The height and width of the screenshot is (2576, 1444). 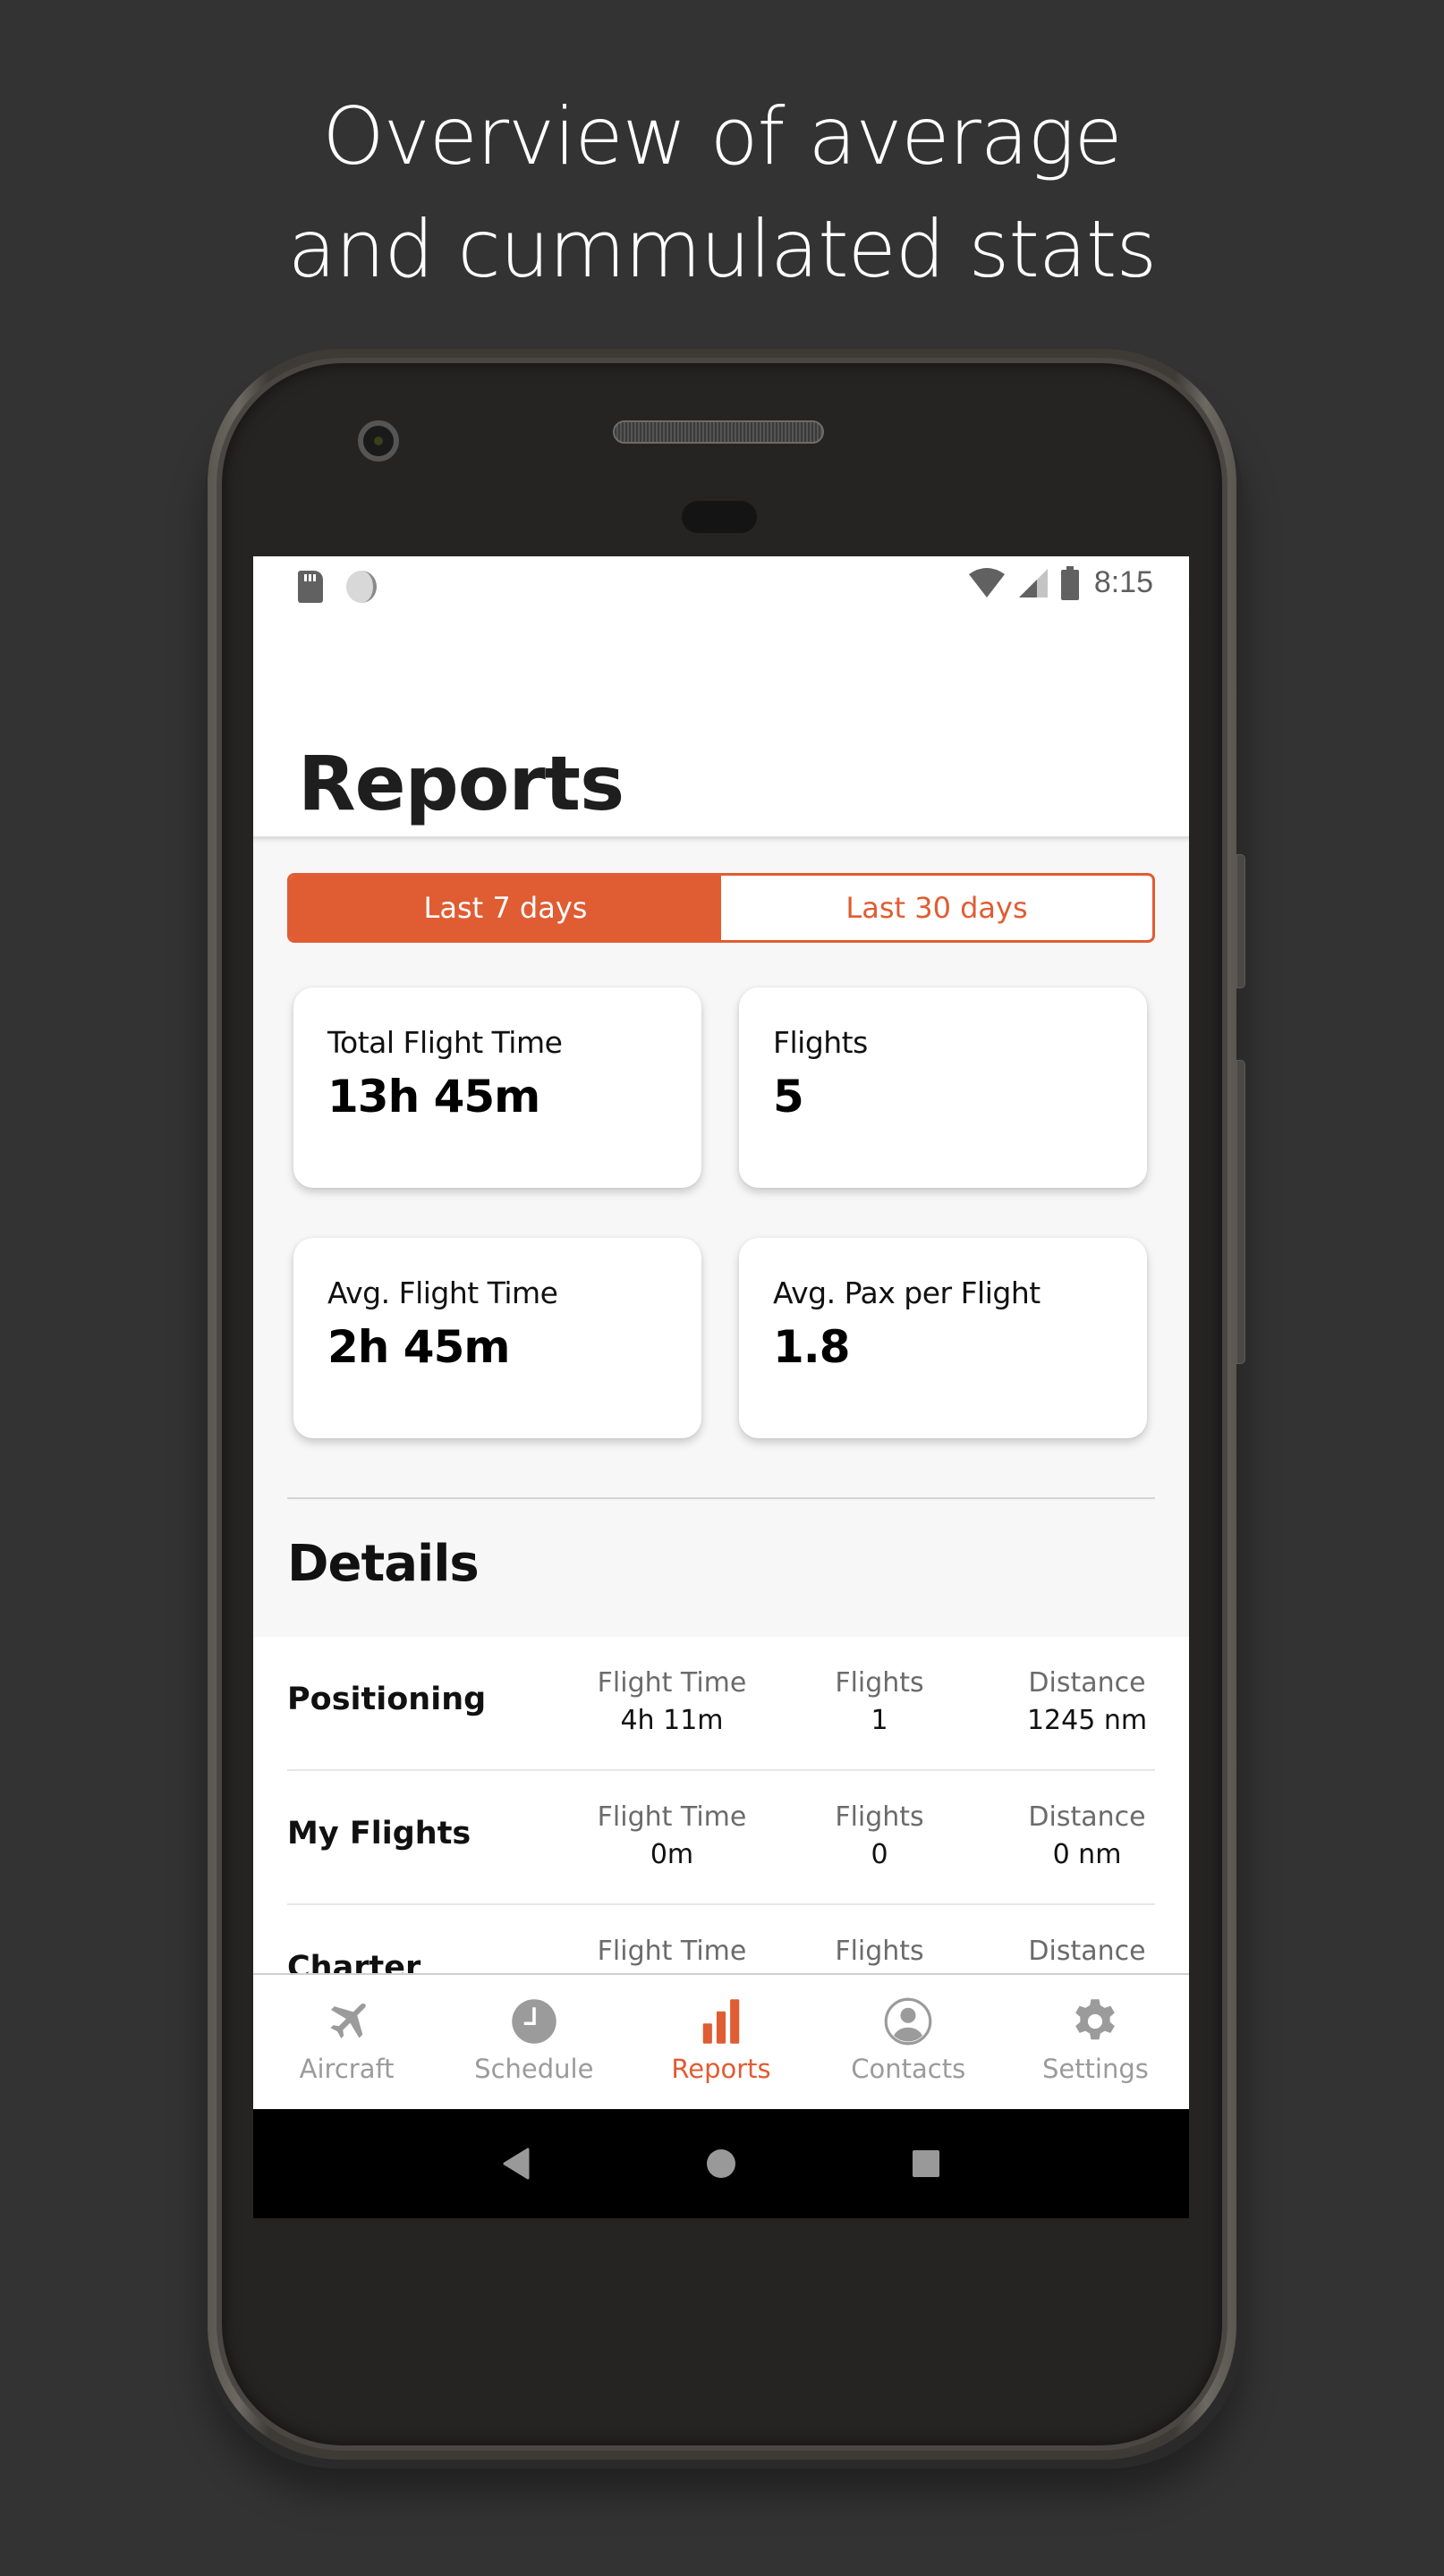 I want to click on volume-button, so click(x=1240, y=1212).